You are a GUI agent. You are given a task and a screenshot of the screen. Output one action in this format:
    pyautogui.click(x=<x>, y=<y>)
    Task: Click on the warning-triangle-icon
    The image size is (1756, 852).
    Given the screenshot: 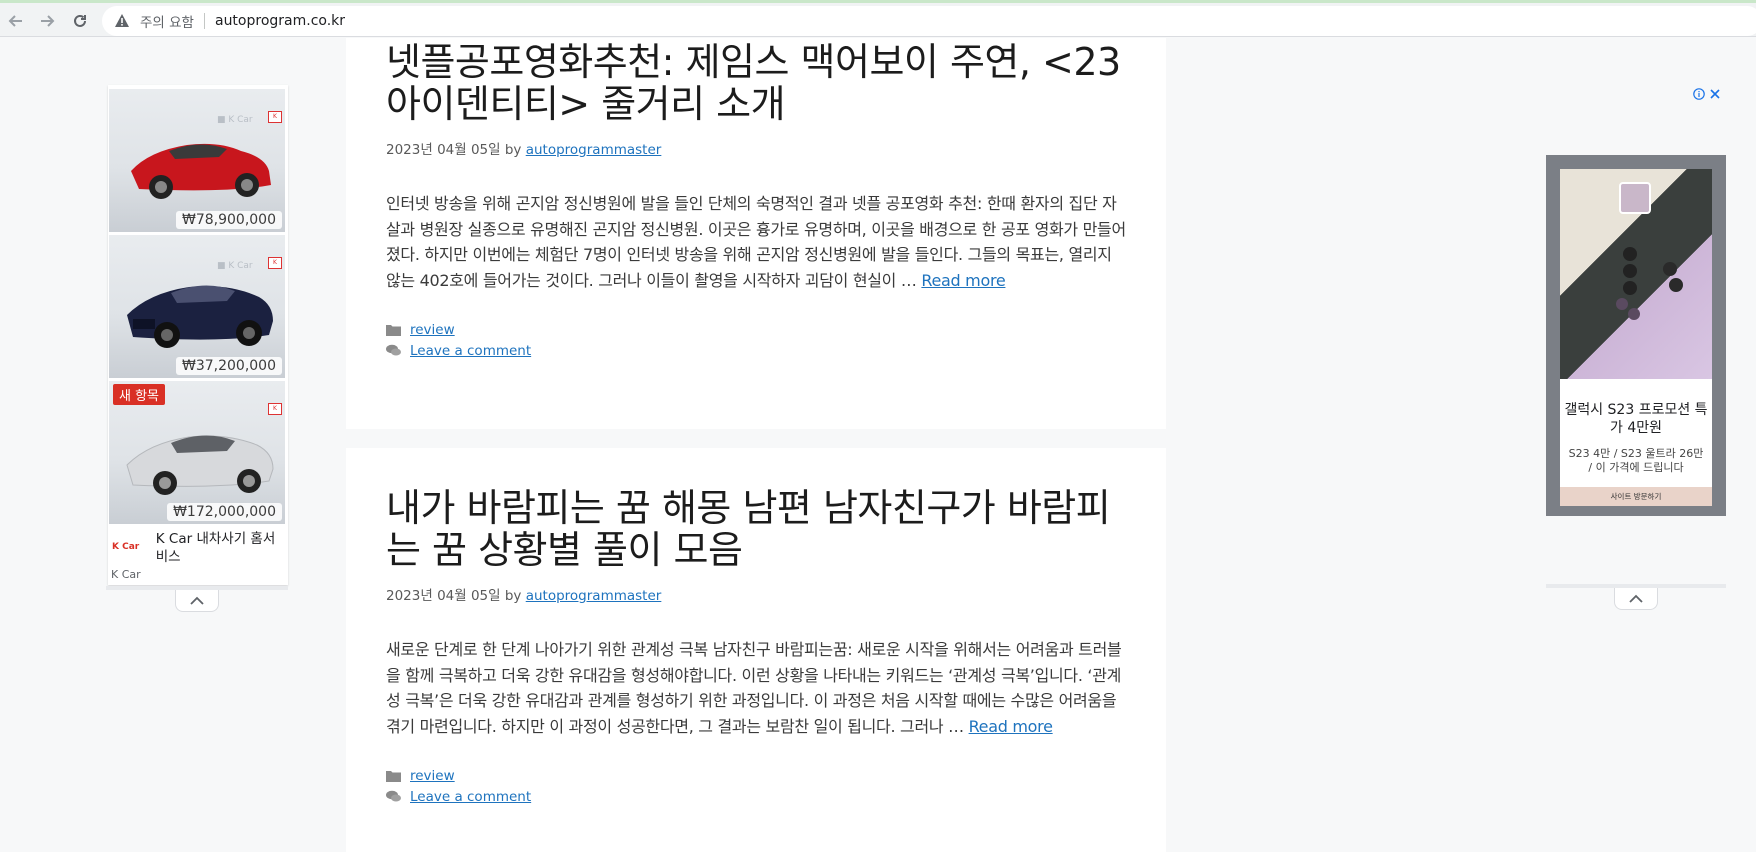 What is the action you would take?
    pyautogui.click(x=123, y=21)
    